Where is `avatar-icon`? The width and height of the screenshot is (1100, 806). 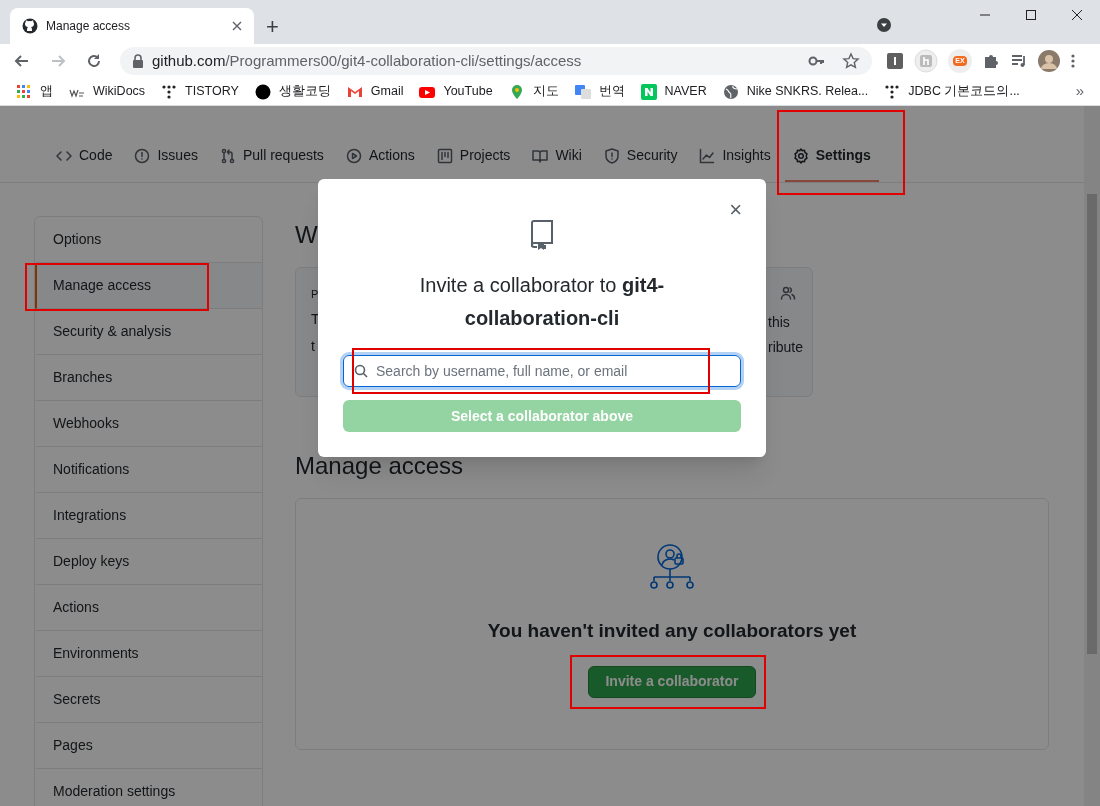
avatar-icon is located at coordinates (1049, 61).